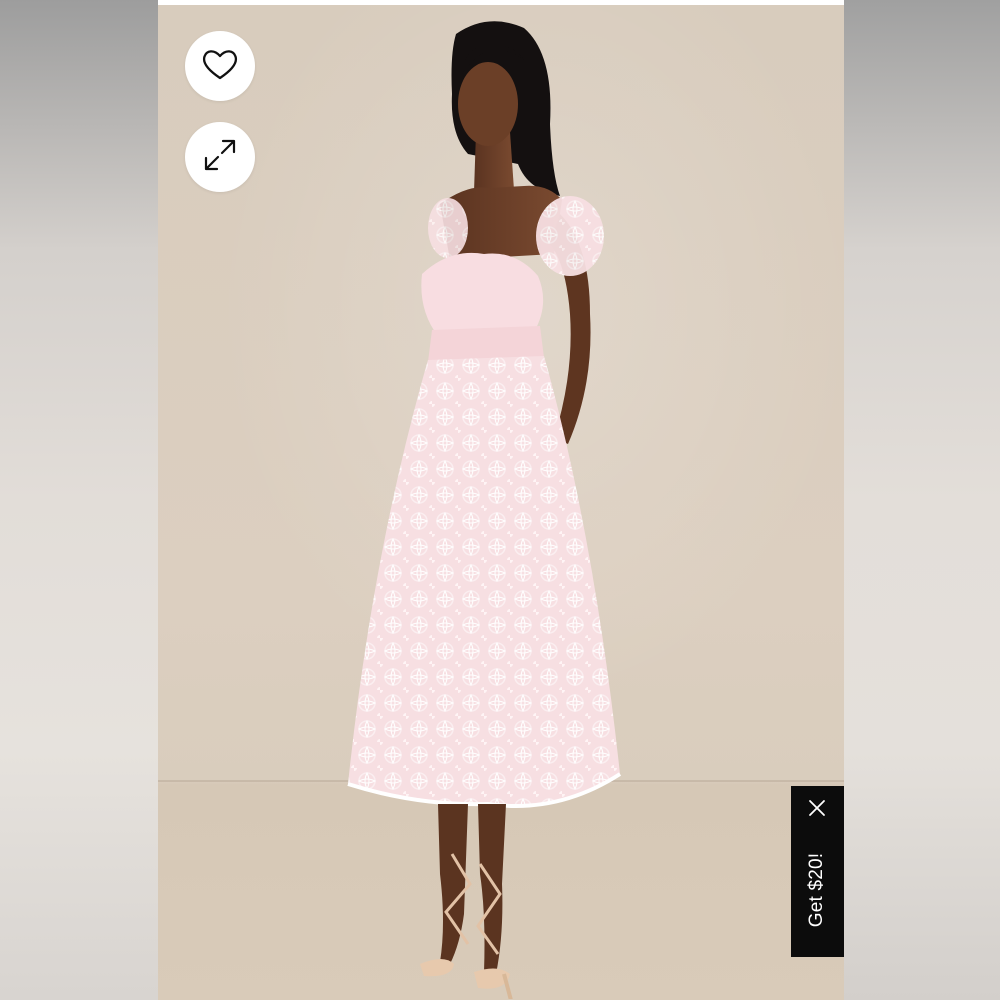 This screenshot has width=1000, height=1000. I want to click on expand-image-button, so click(220, 157).